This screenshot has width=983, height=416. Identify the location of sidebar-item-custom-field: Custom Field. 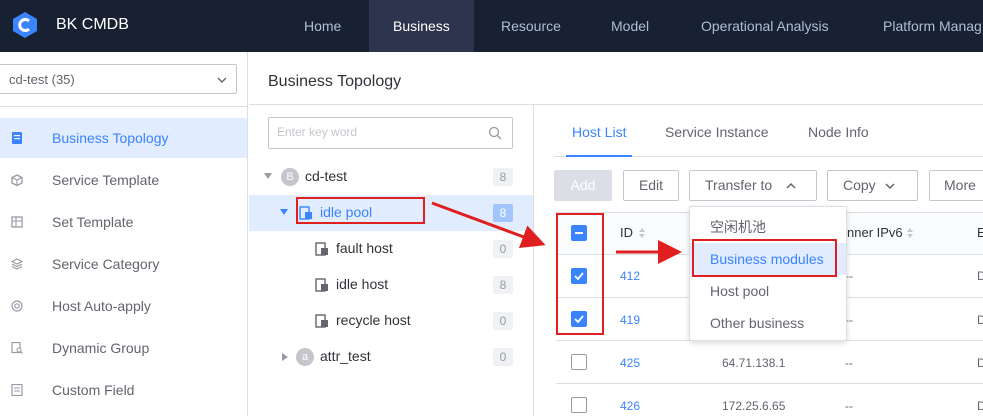
(123, 390).